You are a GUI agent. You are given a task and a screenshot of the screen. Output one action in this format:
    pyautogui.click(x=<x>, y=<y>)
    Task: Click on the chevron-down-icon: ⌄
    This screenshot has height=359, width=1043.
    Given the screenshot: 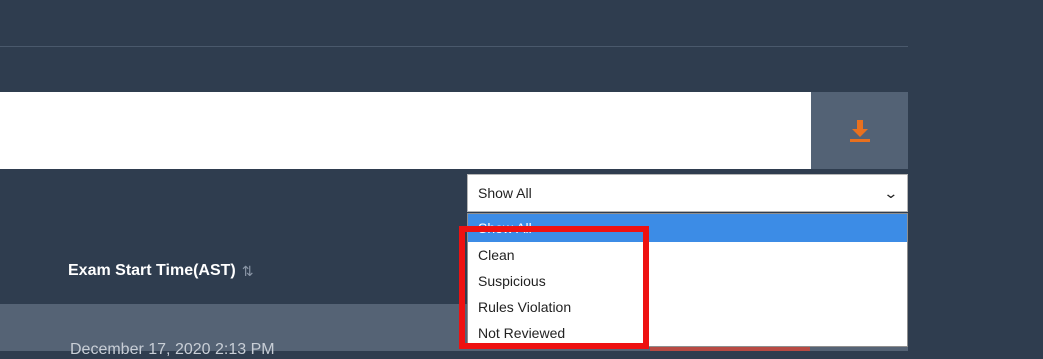 What is the action you would take?
    pyautogui.click(x=891, y=192)
    